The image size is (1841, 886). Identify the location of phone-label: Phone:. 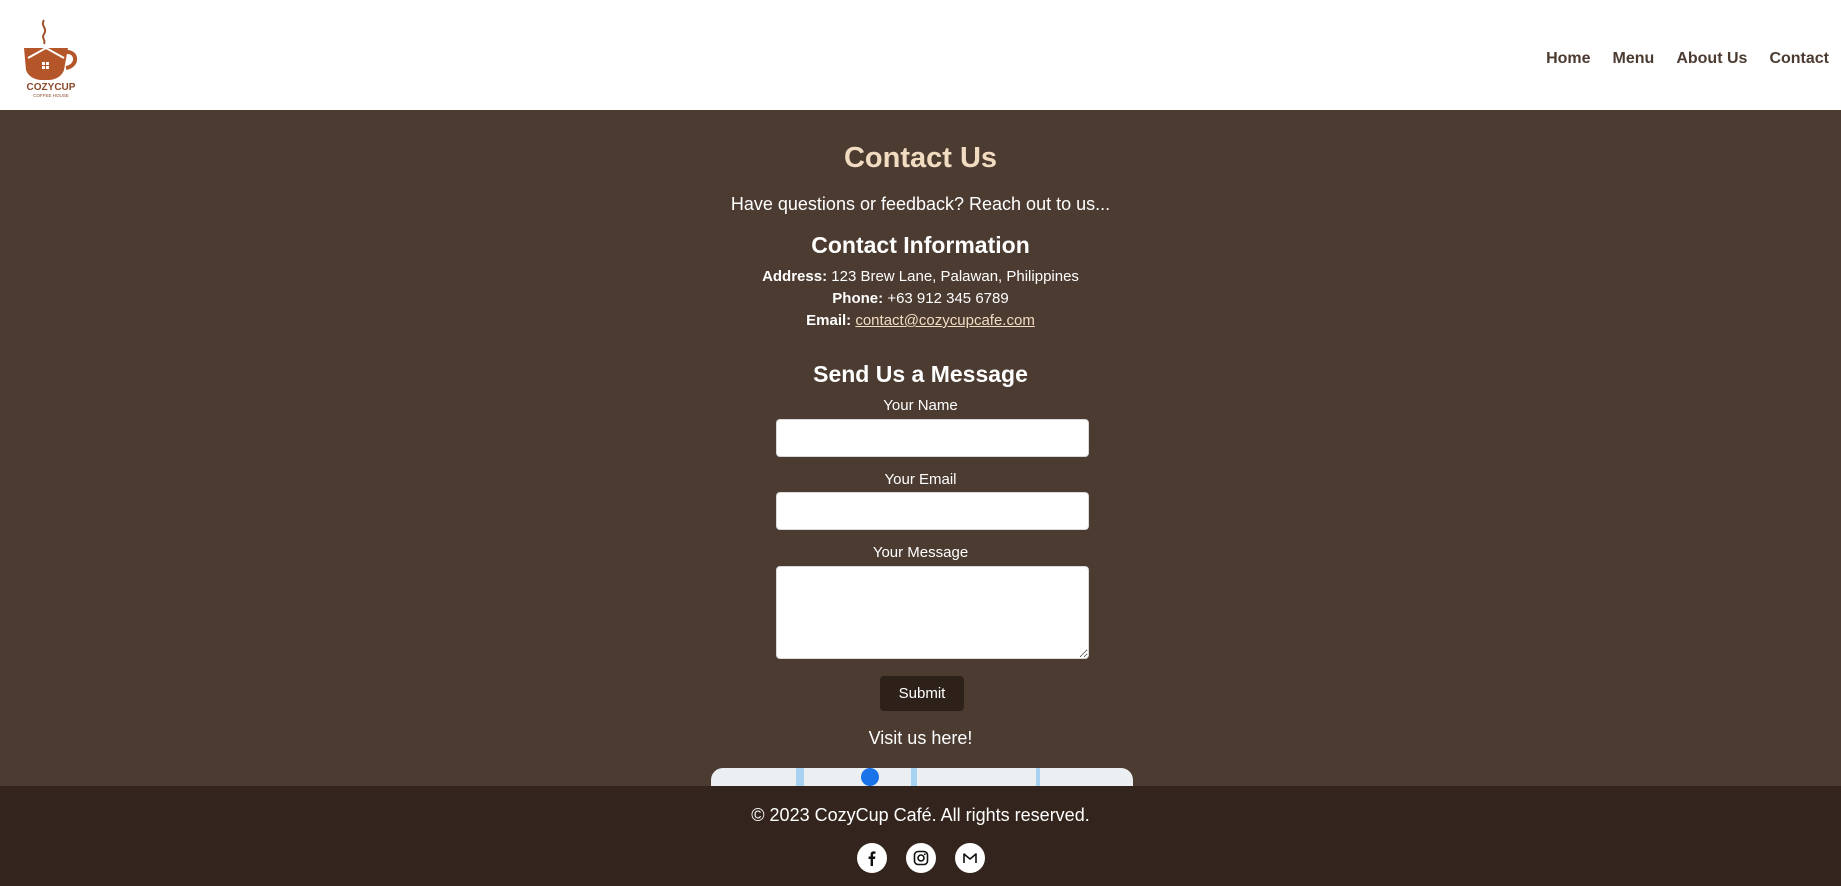
(858, 298).